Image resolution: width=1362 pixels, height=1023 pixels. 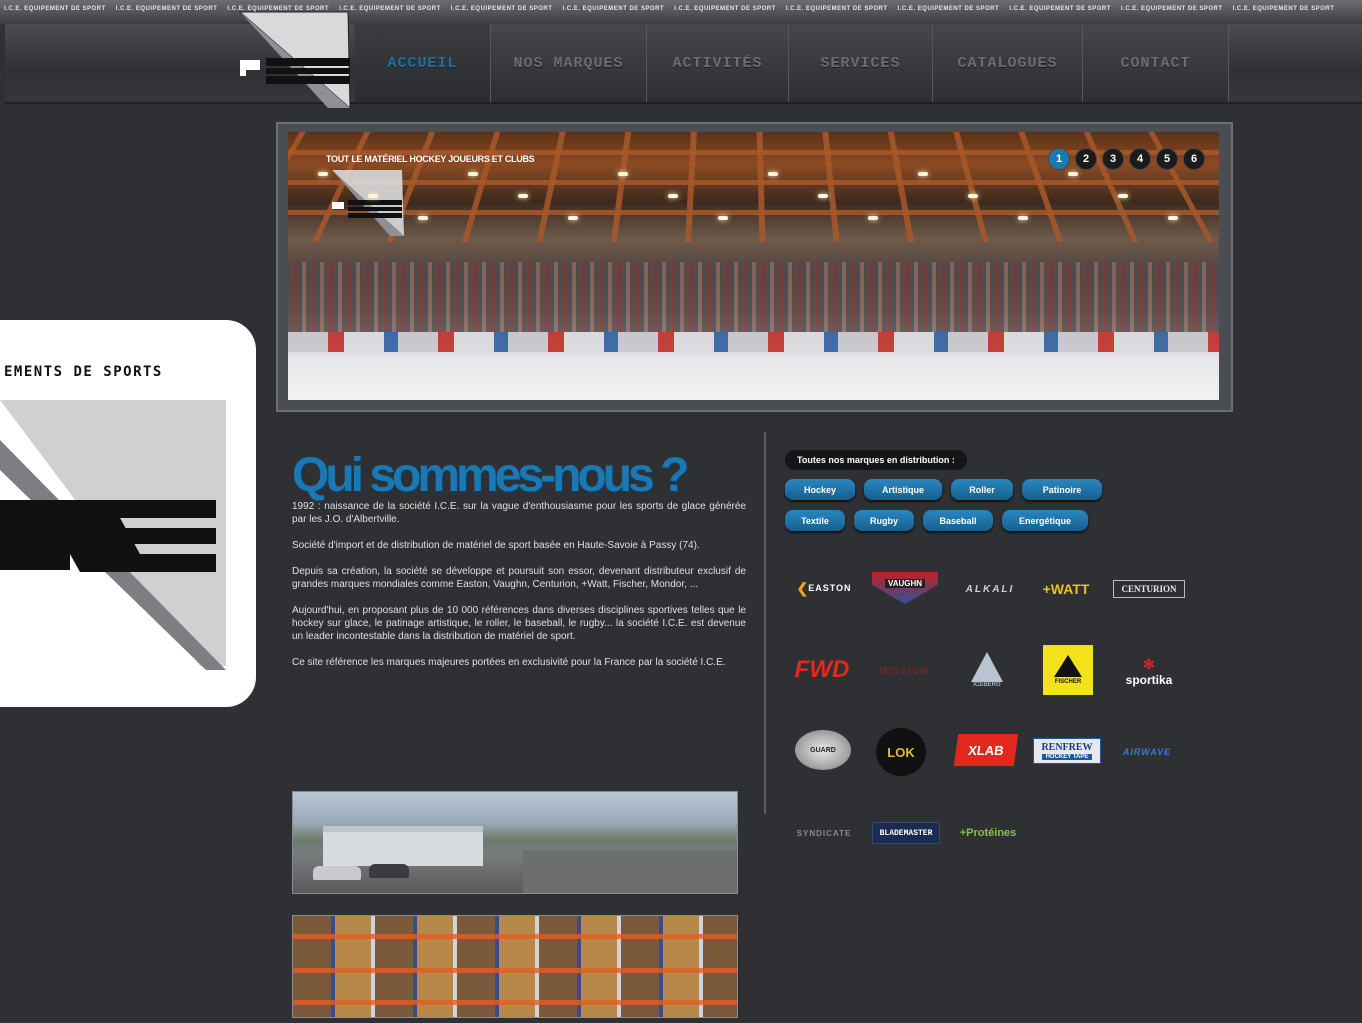 What do you see at coordinates (753, 297) in the screenshot?
I see `hero-crowd` at bounding box center [753, 297].